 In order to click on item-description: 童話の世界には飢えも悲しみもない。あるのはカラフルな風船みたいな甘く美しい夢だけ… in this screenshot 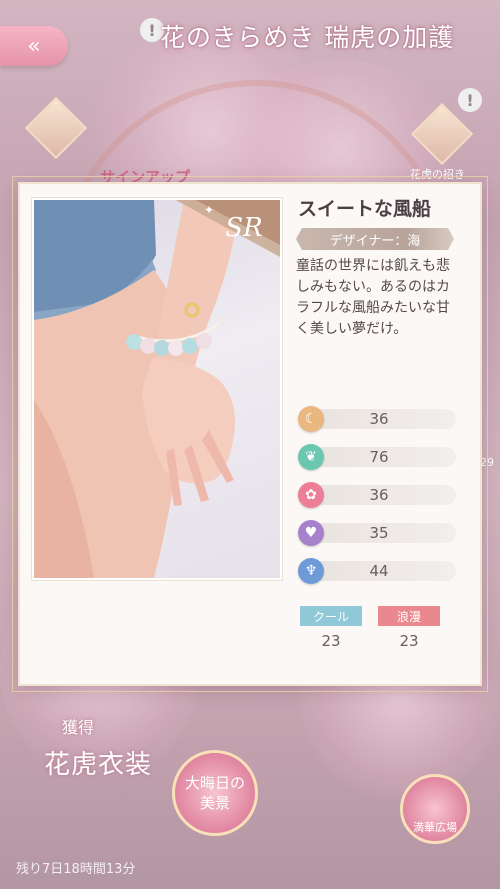, I will do `click(373, 297)`.